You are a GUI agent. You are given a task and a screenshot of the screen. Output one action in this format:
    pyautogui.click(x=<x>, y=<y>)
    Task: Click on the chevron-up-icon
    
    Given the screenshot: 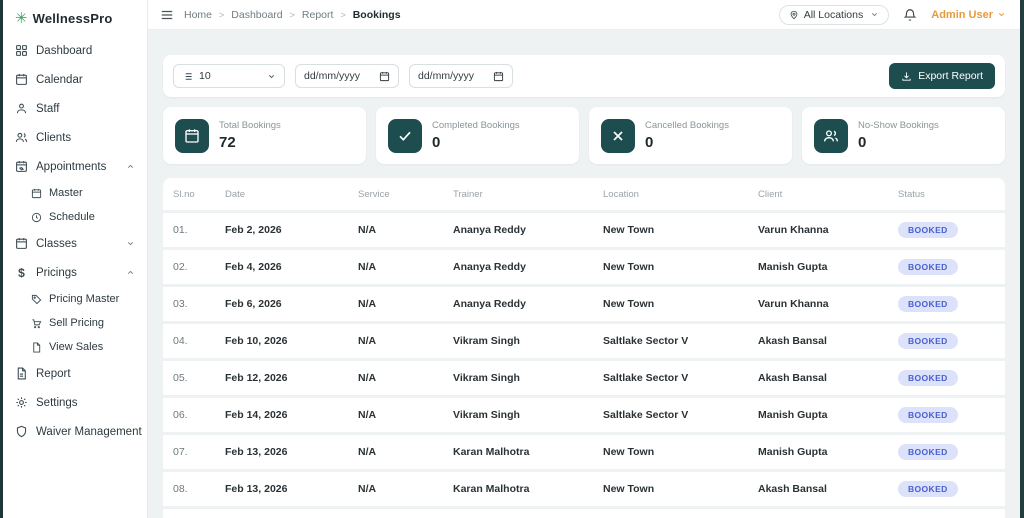 What is the action you would take?
    pyautogui.click(x=130, y=272)
    